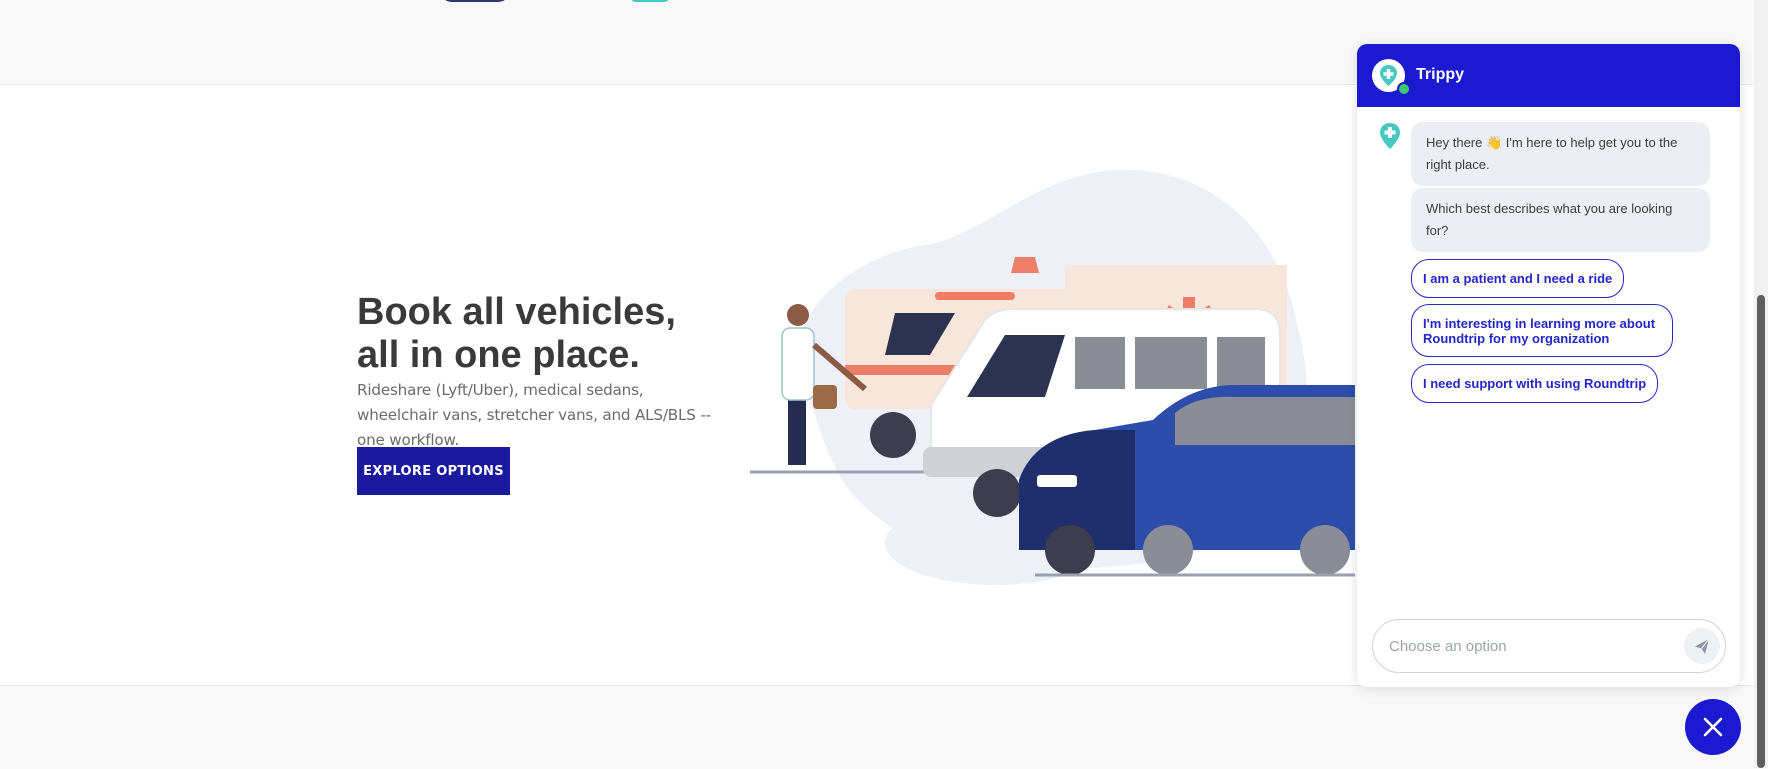 This screenshot has height=769, width=1768. Describe the element at coordinates (877, 727) in the screenshot. I see `next-section` at that location.